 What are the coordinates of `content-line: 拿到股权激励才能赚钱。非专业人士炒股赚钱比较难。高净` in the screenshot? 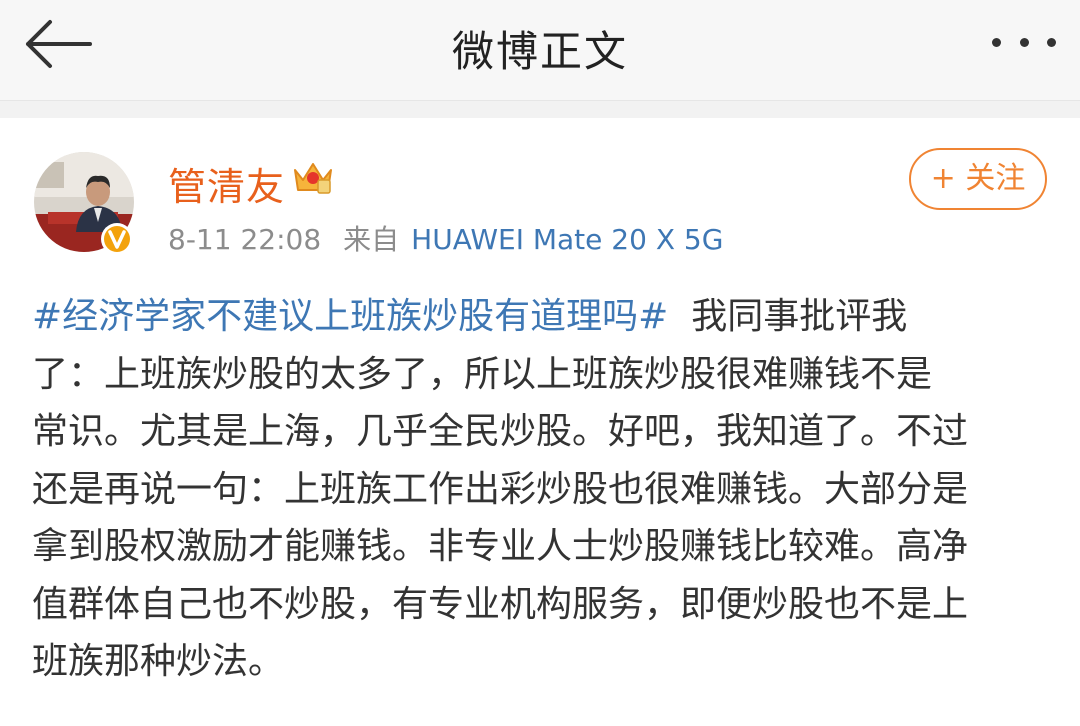 It's located at (500, 546).